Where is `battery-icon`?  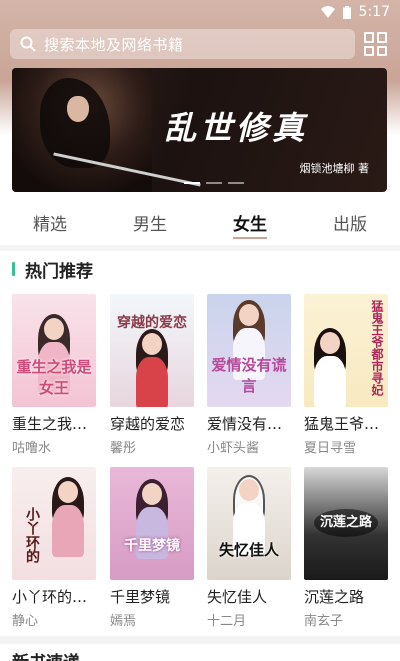
battery-icon is located at coordinates (346, 12).